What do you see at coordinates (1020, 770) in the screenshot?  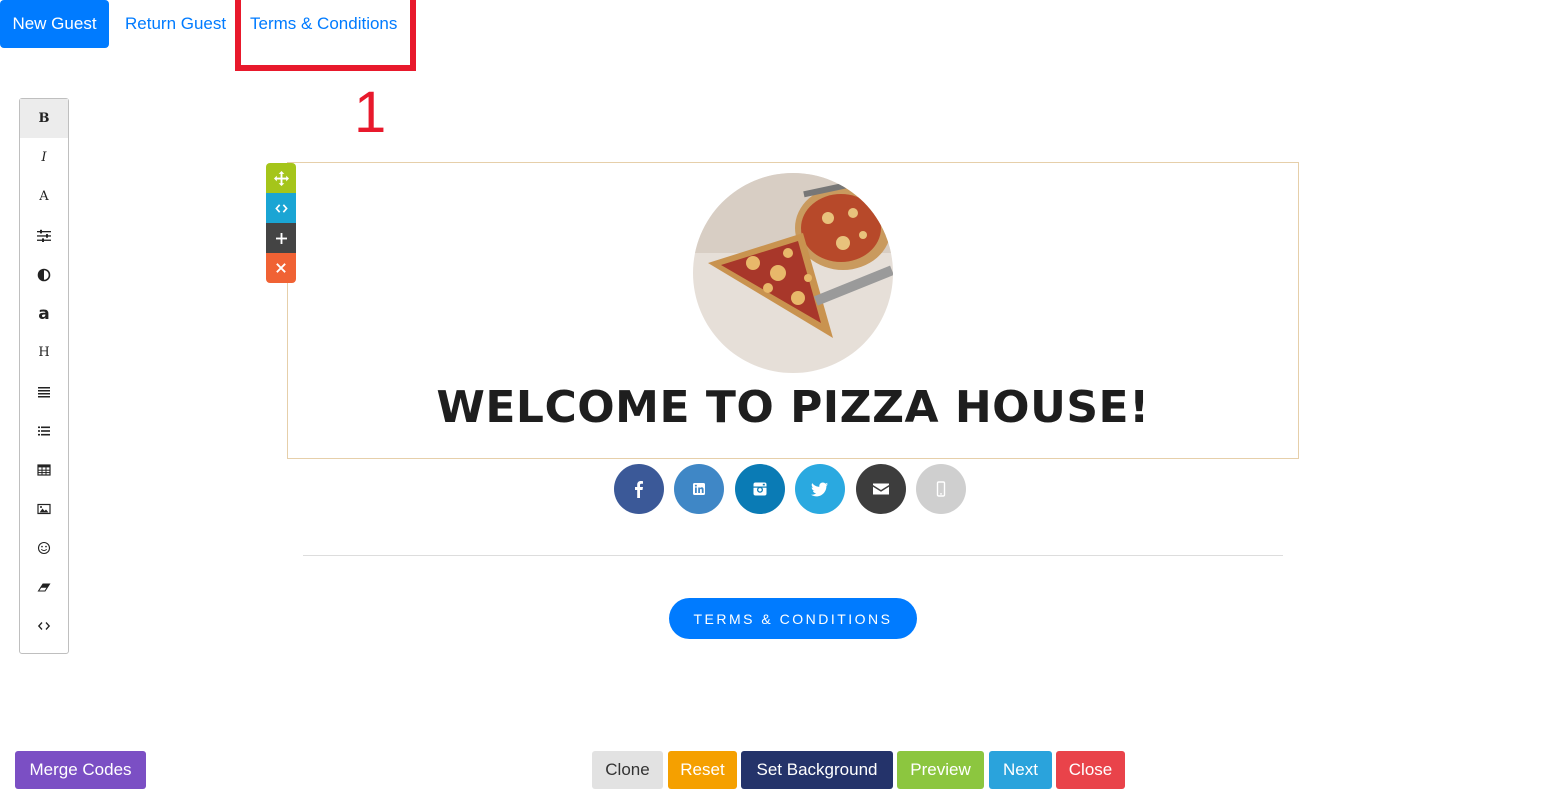 I see `next-button: Next` at bounding box center [1020, 770].